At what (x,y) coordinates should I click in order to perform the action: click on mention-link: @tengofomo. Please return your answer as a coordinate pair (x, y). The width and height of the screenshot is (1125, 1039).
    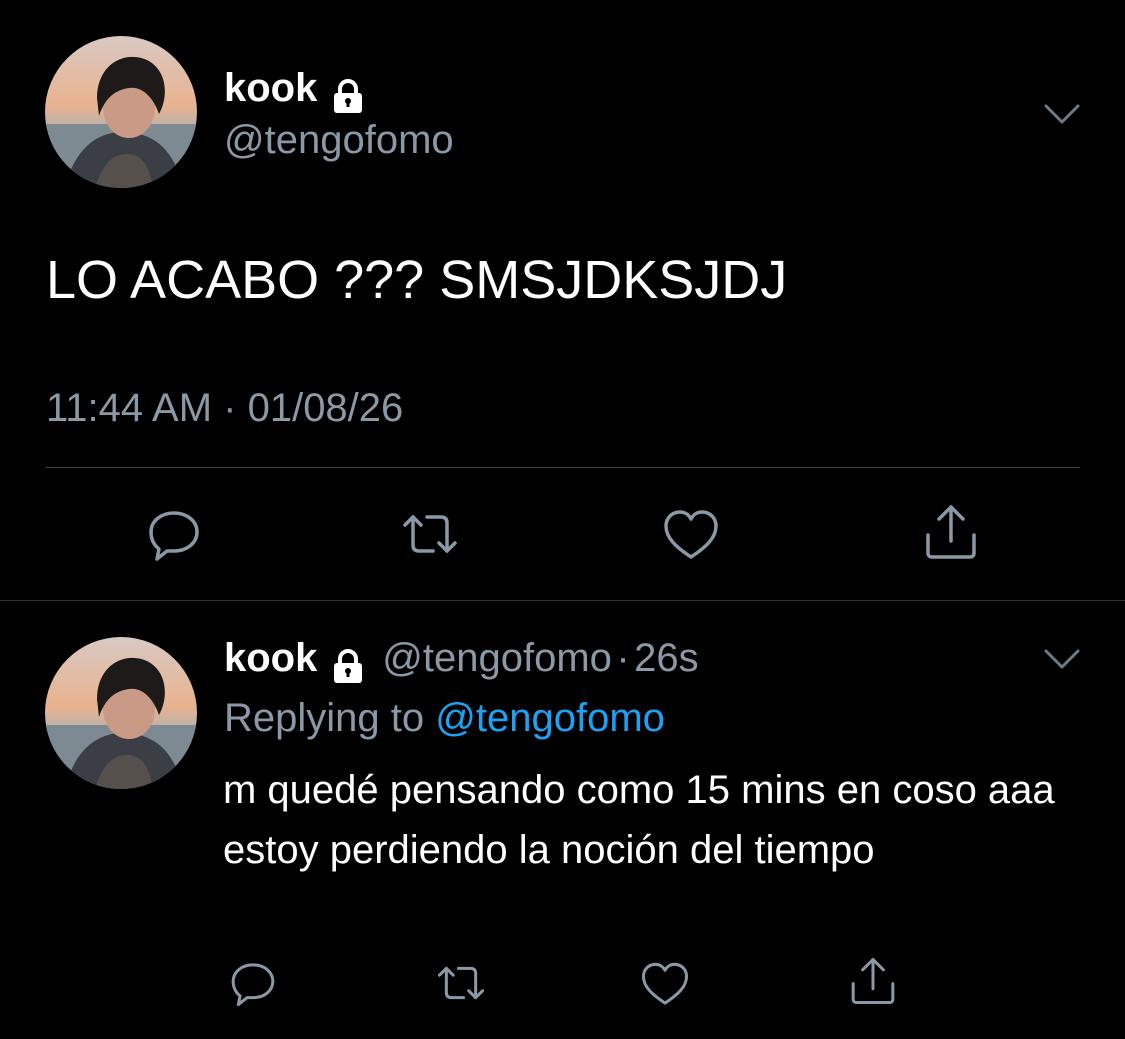
    Looking at the image, I should click on (550, 718).